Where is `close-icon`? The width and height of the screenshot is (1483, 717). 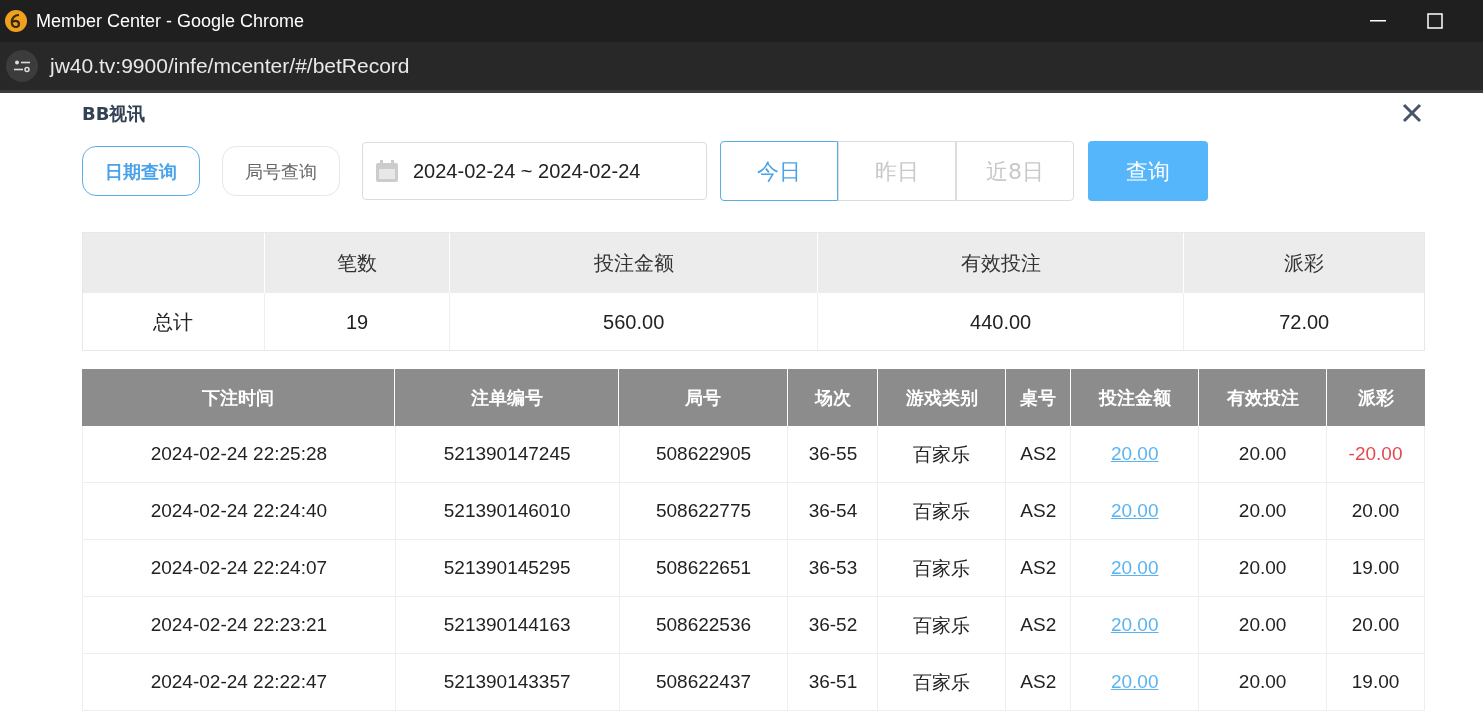 close-icon is located at coordinates (1412, 113).